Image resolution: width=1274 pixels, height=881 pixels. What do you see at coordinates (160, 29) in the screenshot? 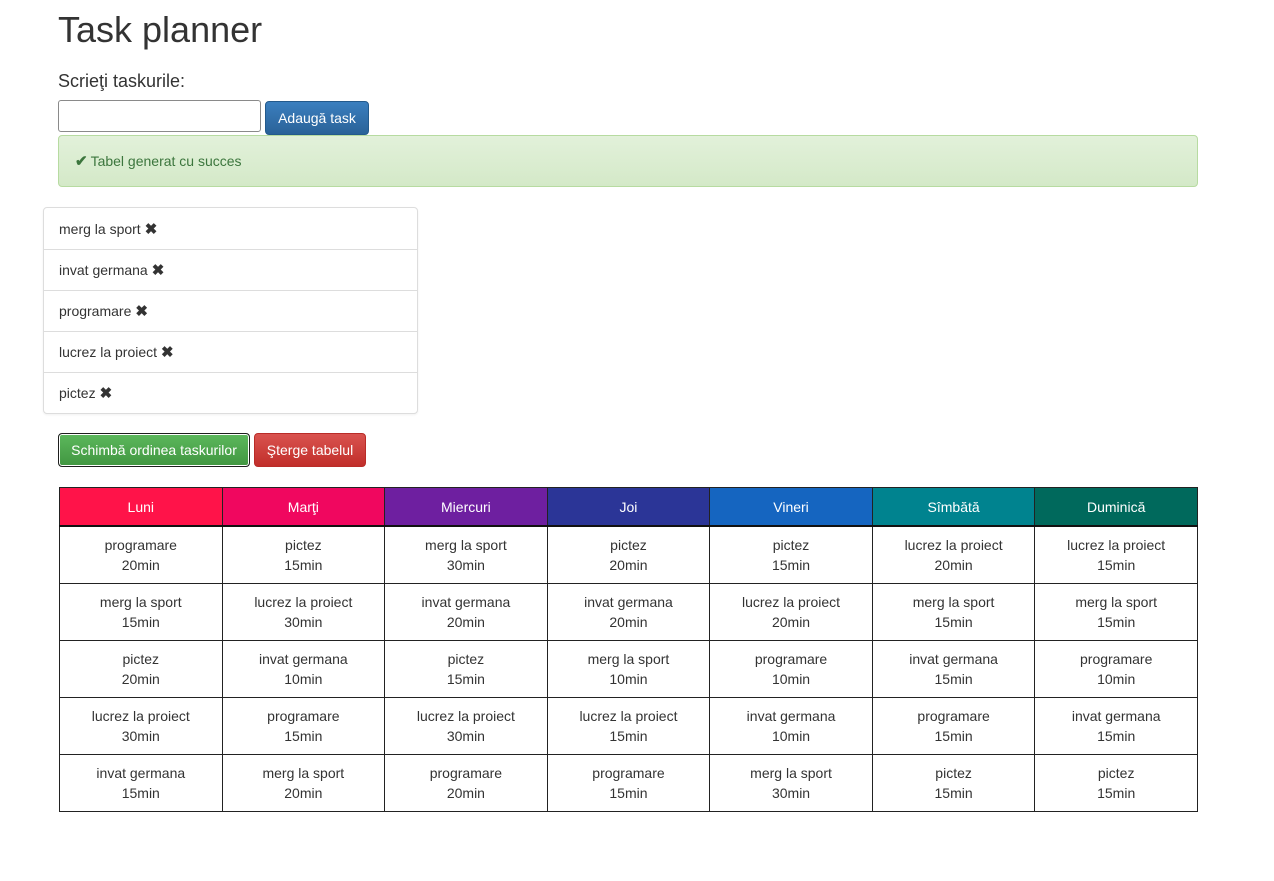
I see `page-title: Task planner` at bounding box center [160, 29].